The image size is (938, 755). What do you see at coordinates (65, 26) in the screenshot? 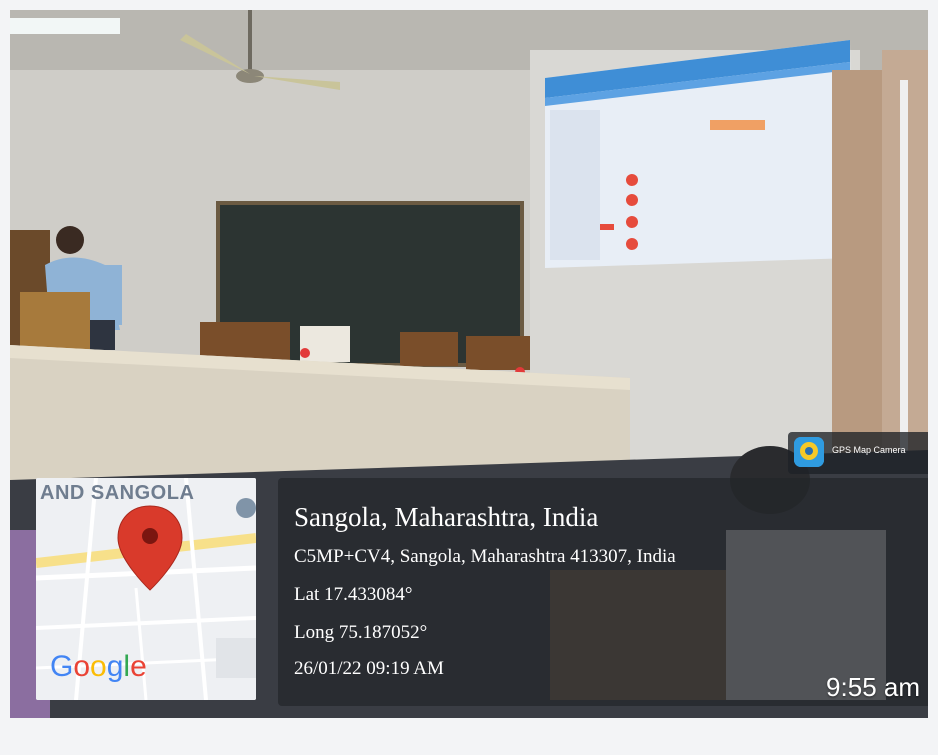
I see `tube-light` at bounding box center [65, 26].